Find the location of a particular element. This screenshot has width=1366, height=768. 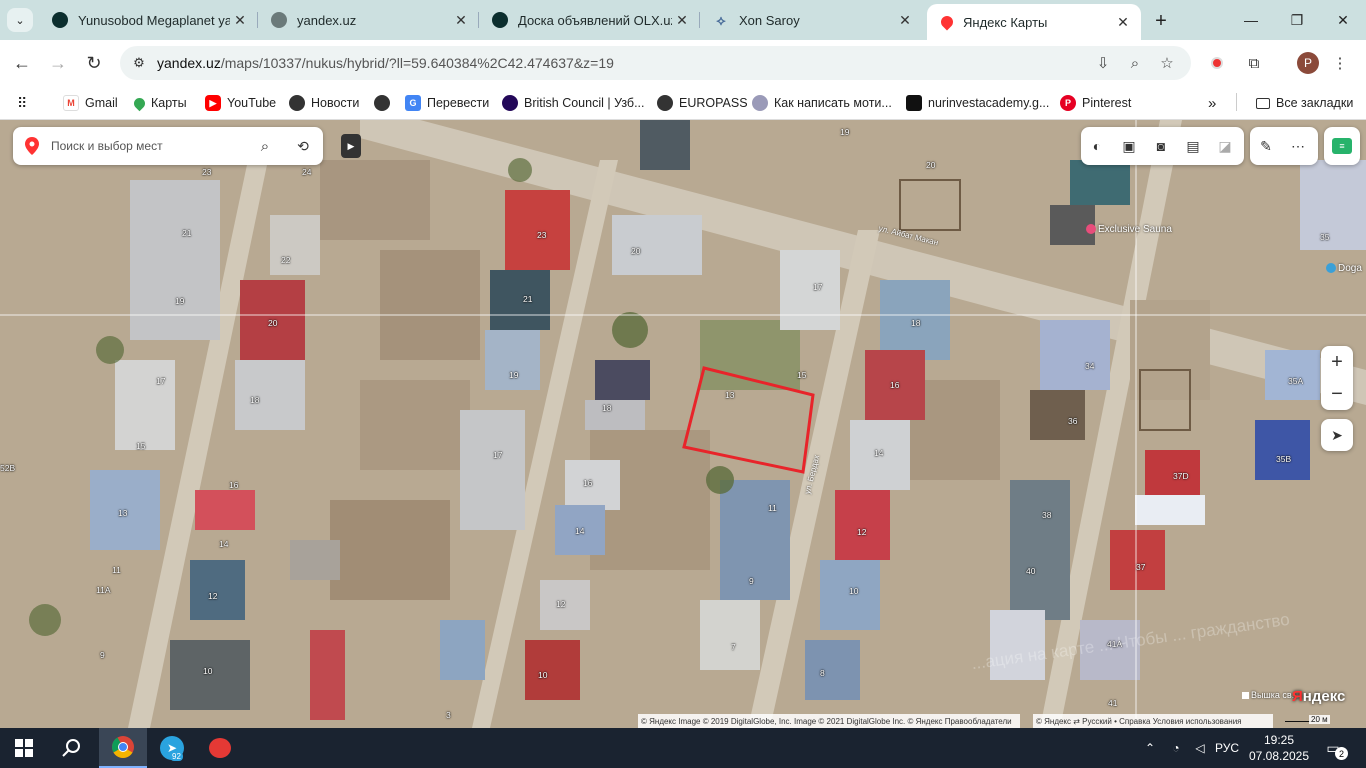

profile-avatar: P is located at coordinates (1308, 63).